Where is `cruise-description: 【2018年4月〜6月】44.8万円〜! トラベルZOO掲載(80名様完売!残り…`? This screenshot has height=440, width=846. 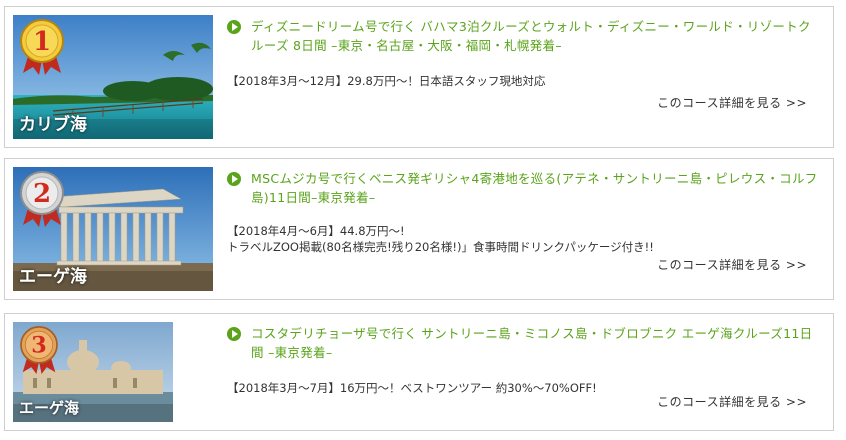
cruise-description: 【2018年4月〜6月】44.8万円〜! トラベルZOO掲載(80名様完売!残り… is located at coordinates (523, 239).